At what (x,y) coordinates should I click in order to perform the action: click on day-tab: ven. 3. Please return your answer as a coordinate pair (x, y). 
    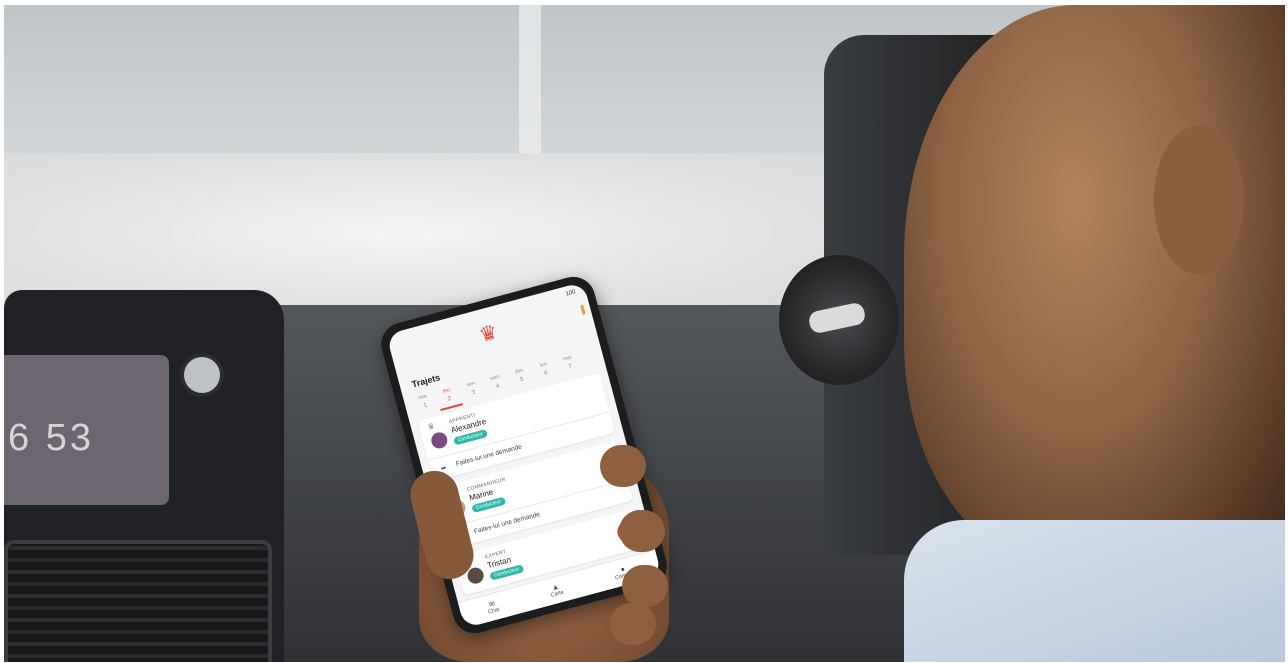
    Looking at the image, I should click on (472, 389).